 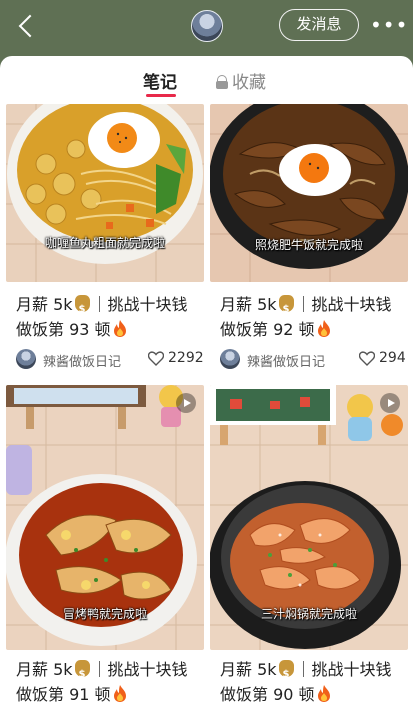 What do you see at coordinates (109, 317) in the screenshot?
I see `note-title: 月薪 5k ｜挑战十块钱 做饭第 93 顿` at bounding box center [109, 317].